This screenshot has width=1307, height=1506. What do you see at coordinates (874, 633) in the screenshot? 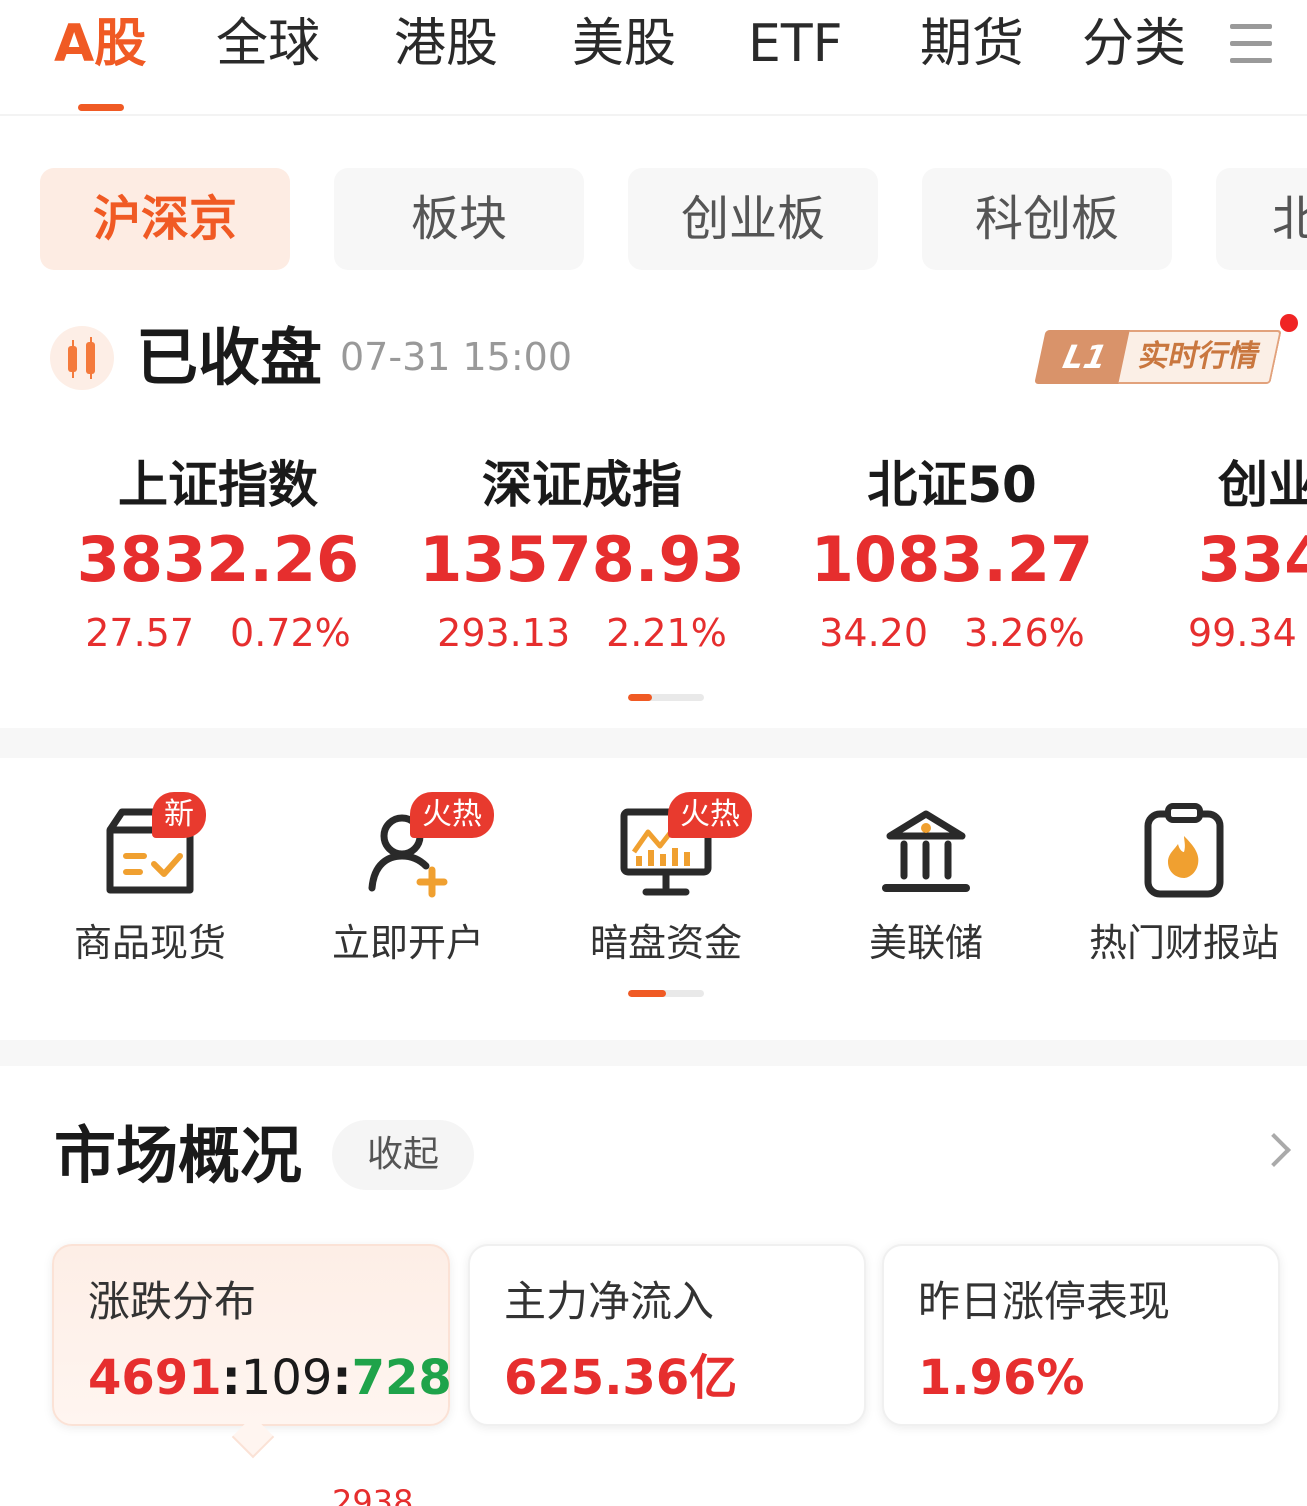
I see `index-change: 34.20` at bounding box center [874, 633].